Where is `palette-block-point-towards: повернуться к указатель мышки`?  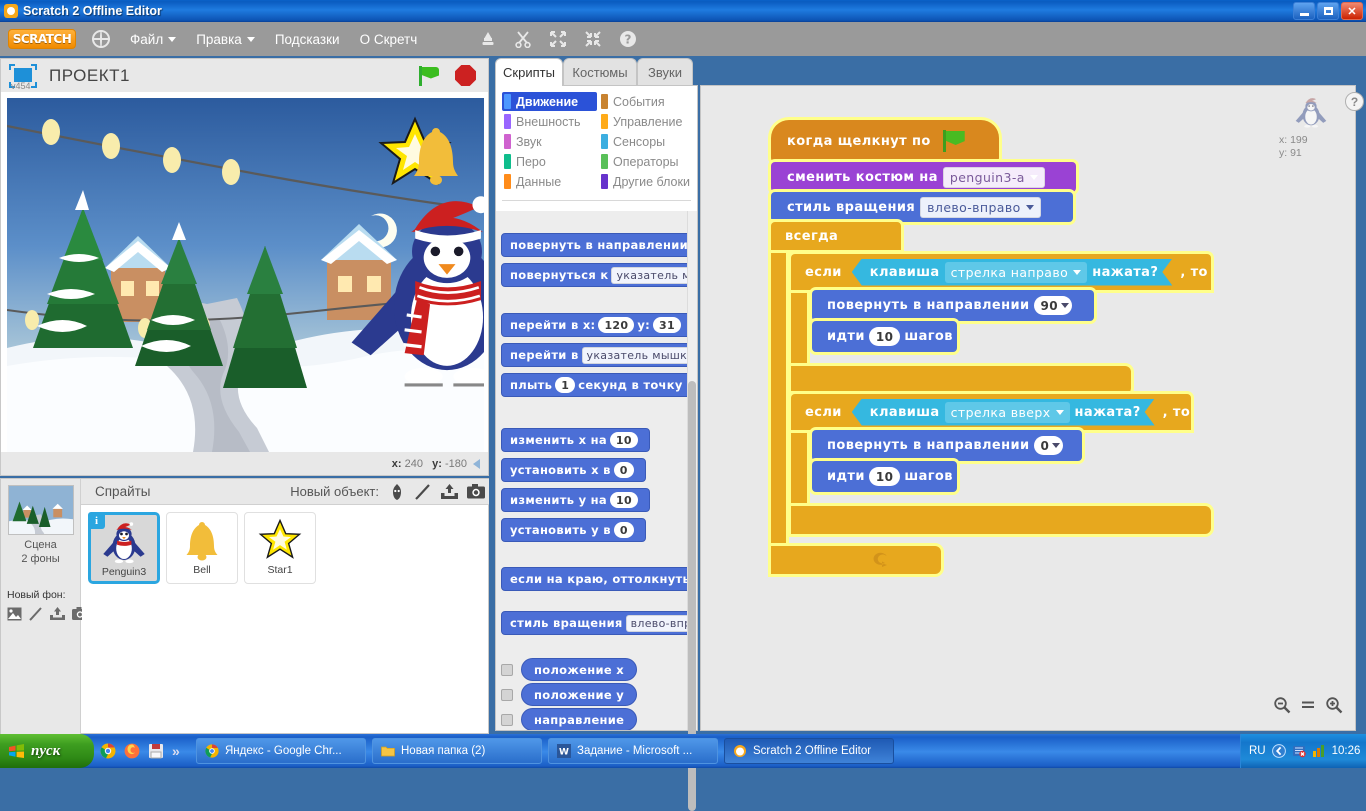 palette-block-point-towards: повернуться к указатель мышки is located at coordinates (594, 275).